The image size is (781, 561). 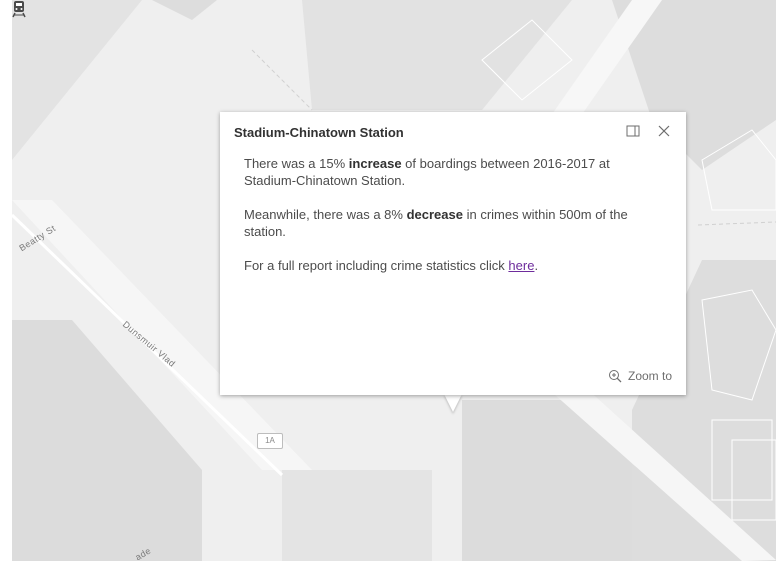 What do you see at coordinates (521, 265) in the screenshot?
I see `report-link: here` at bounding box center [521, 265].